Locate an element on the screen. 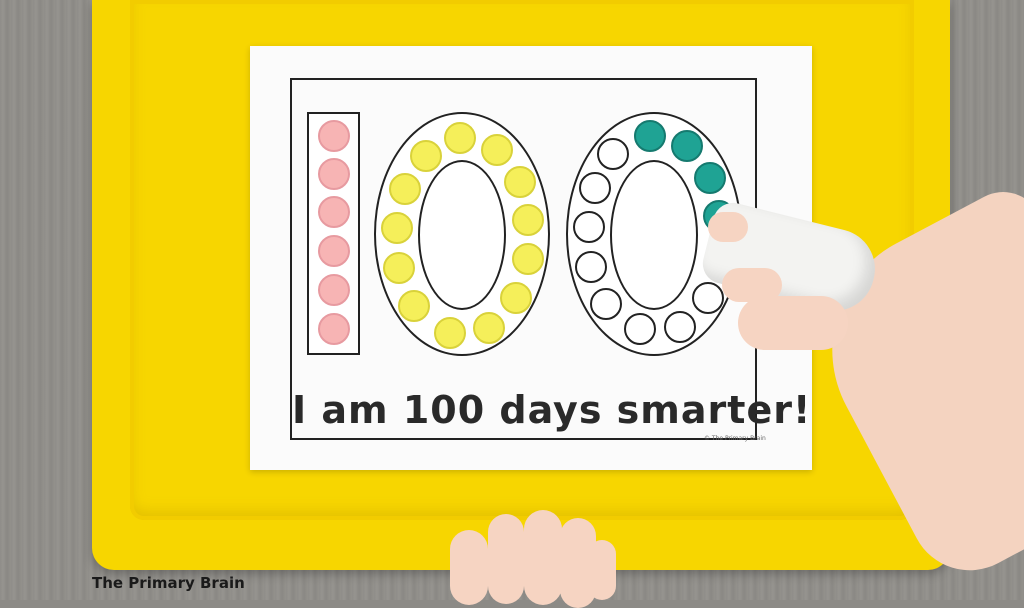  worksheet-credit: © The Primary Brain is located at coordinates (735, 438).